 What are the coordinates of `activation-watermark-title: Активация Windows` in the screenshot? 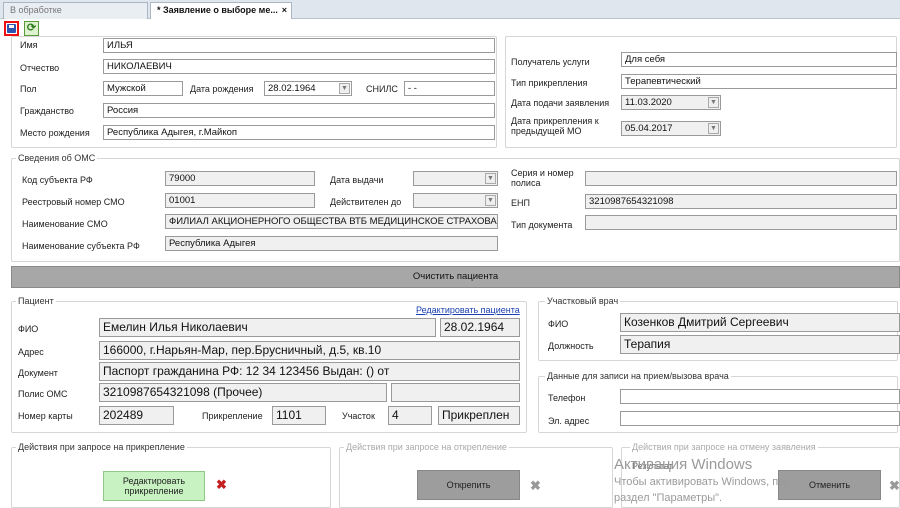 It's located at (683, 464).